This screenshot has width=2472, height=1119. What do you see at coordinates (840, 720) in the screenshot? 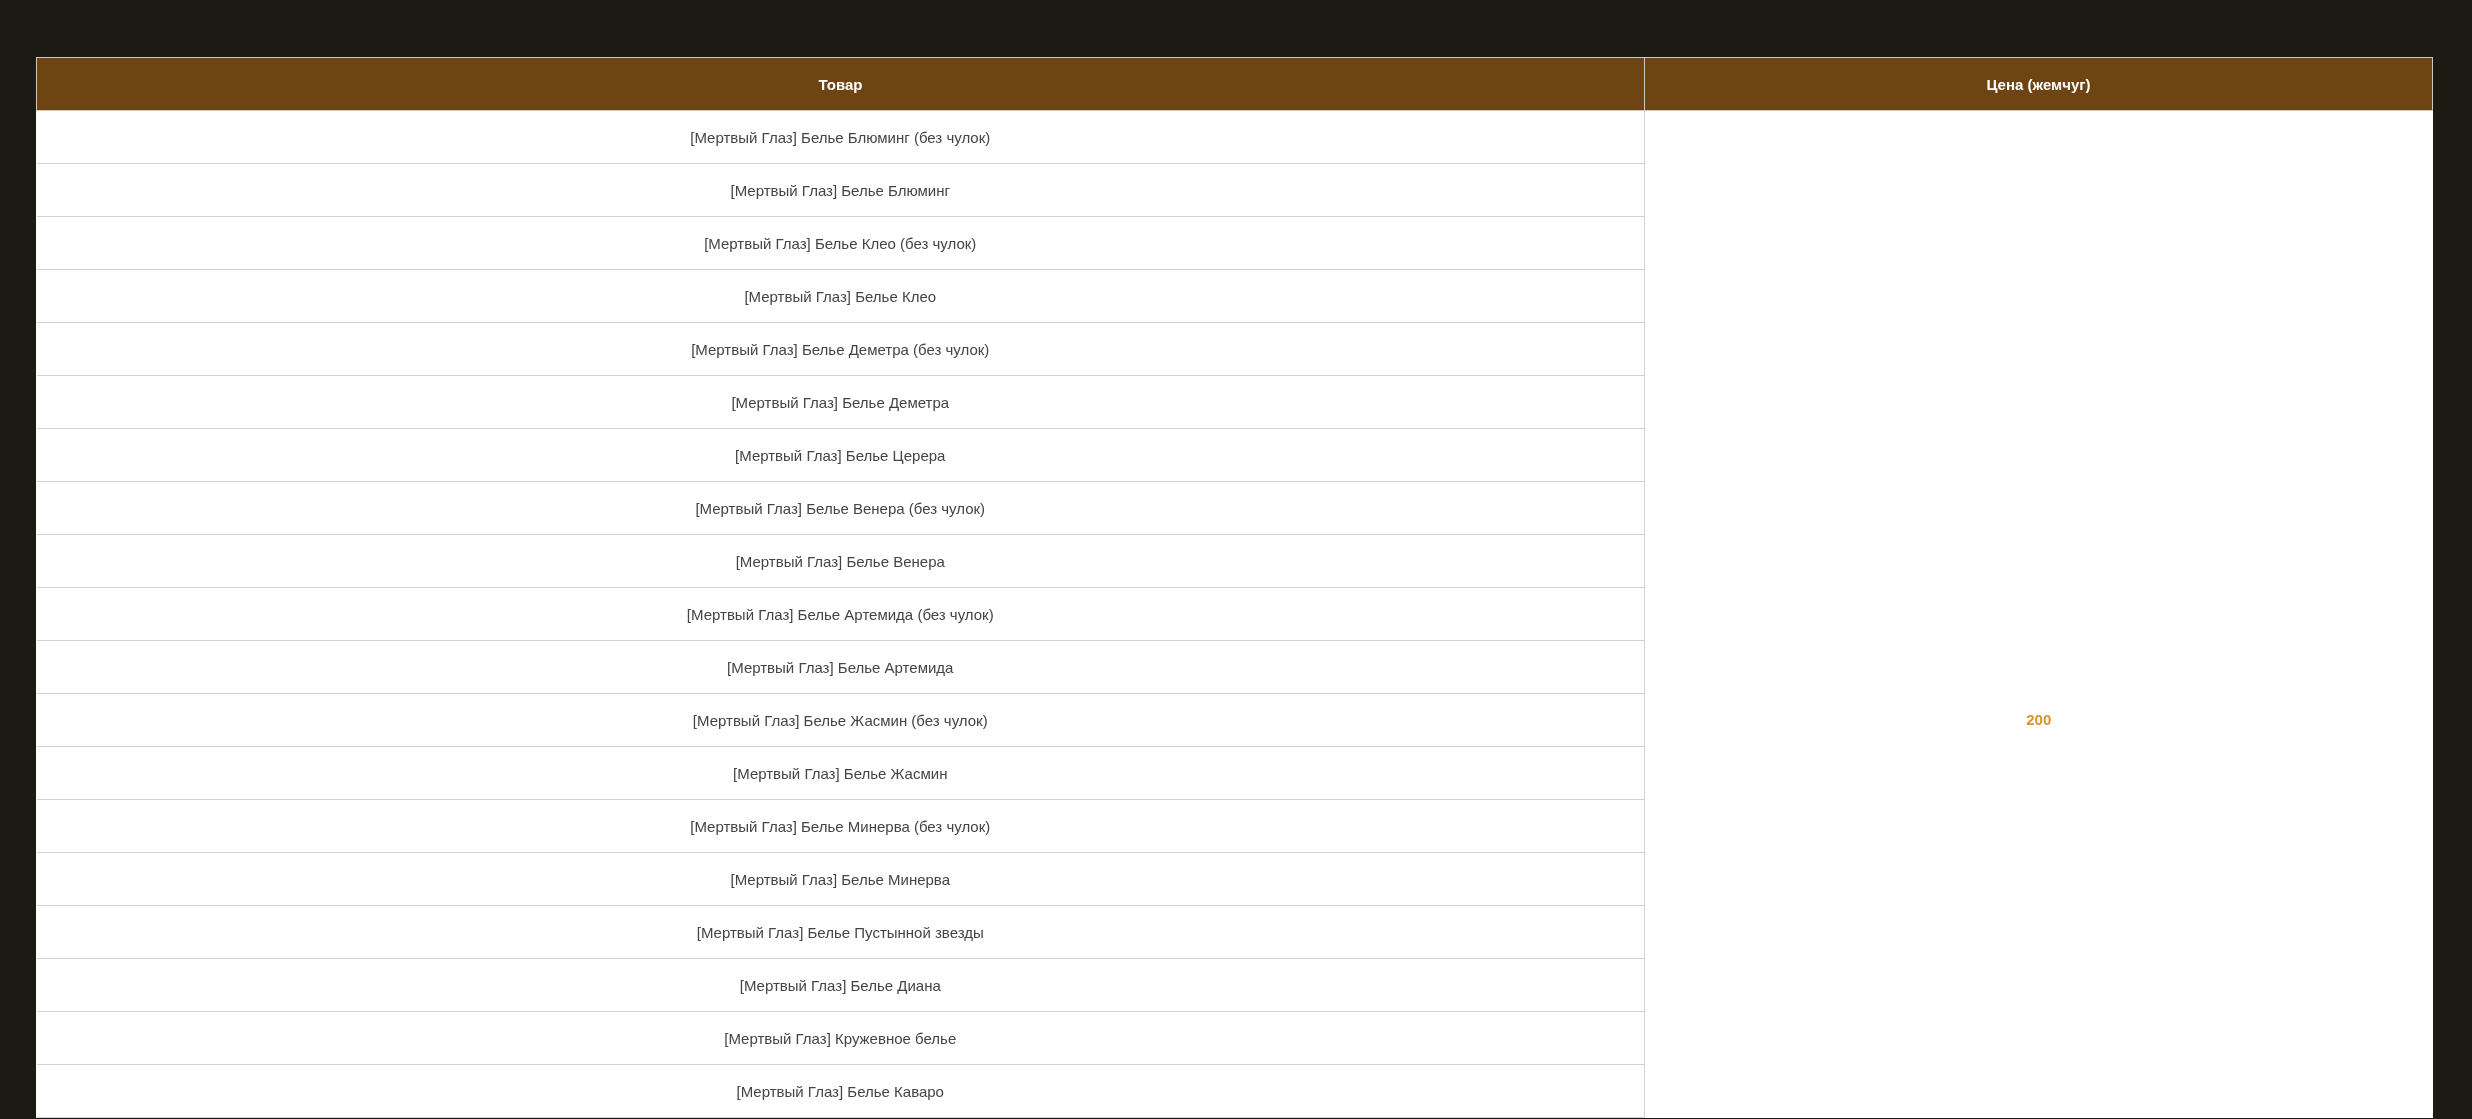
I see `table-cell: [Мертвый Глаз] Белье Жасмин (без чулок)` at bounding box center [840, 720].